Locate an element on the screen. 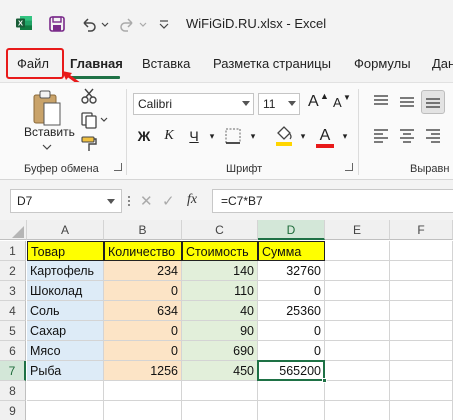 The width and height of the screenshot is (453, 420). paste-icon is located at coordinates (47, 108).